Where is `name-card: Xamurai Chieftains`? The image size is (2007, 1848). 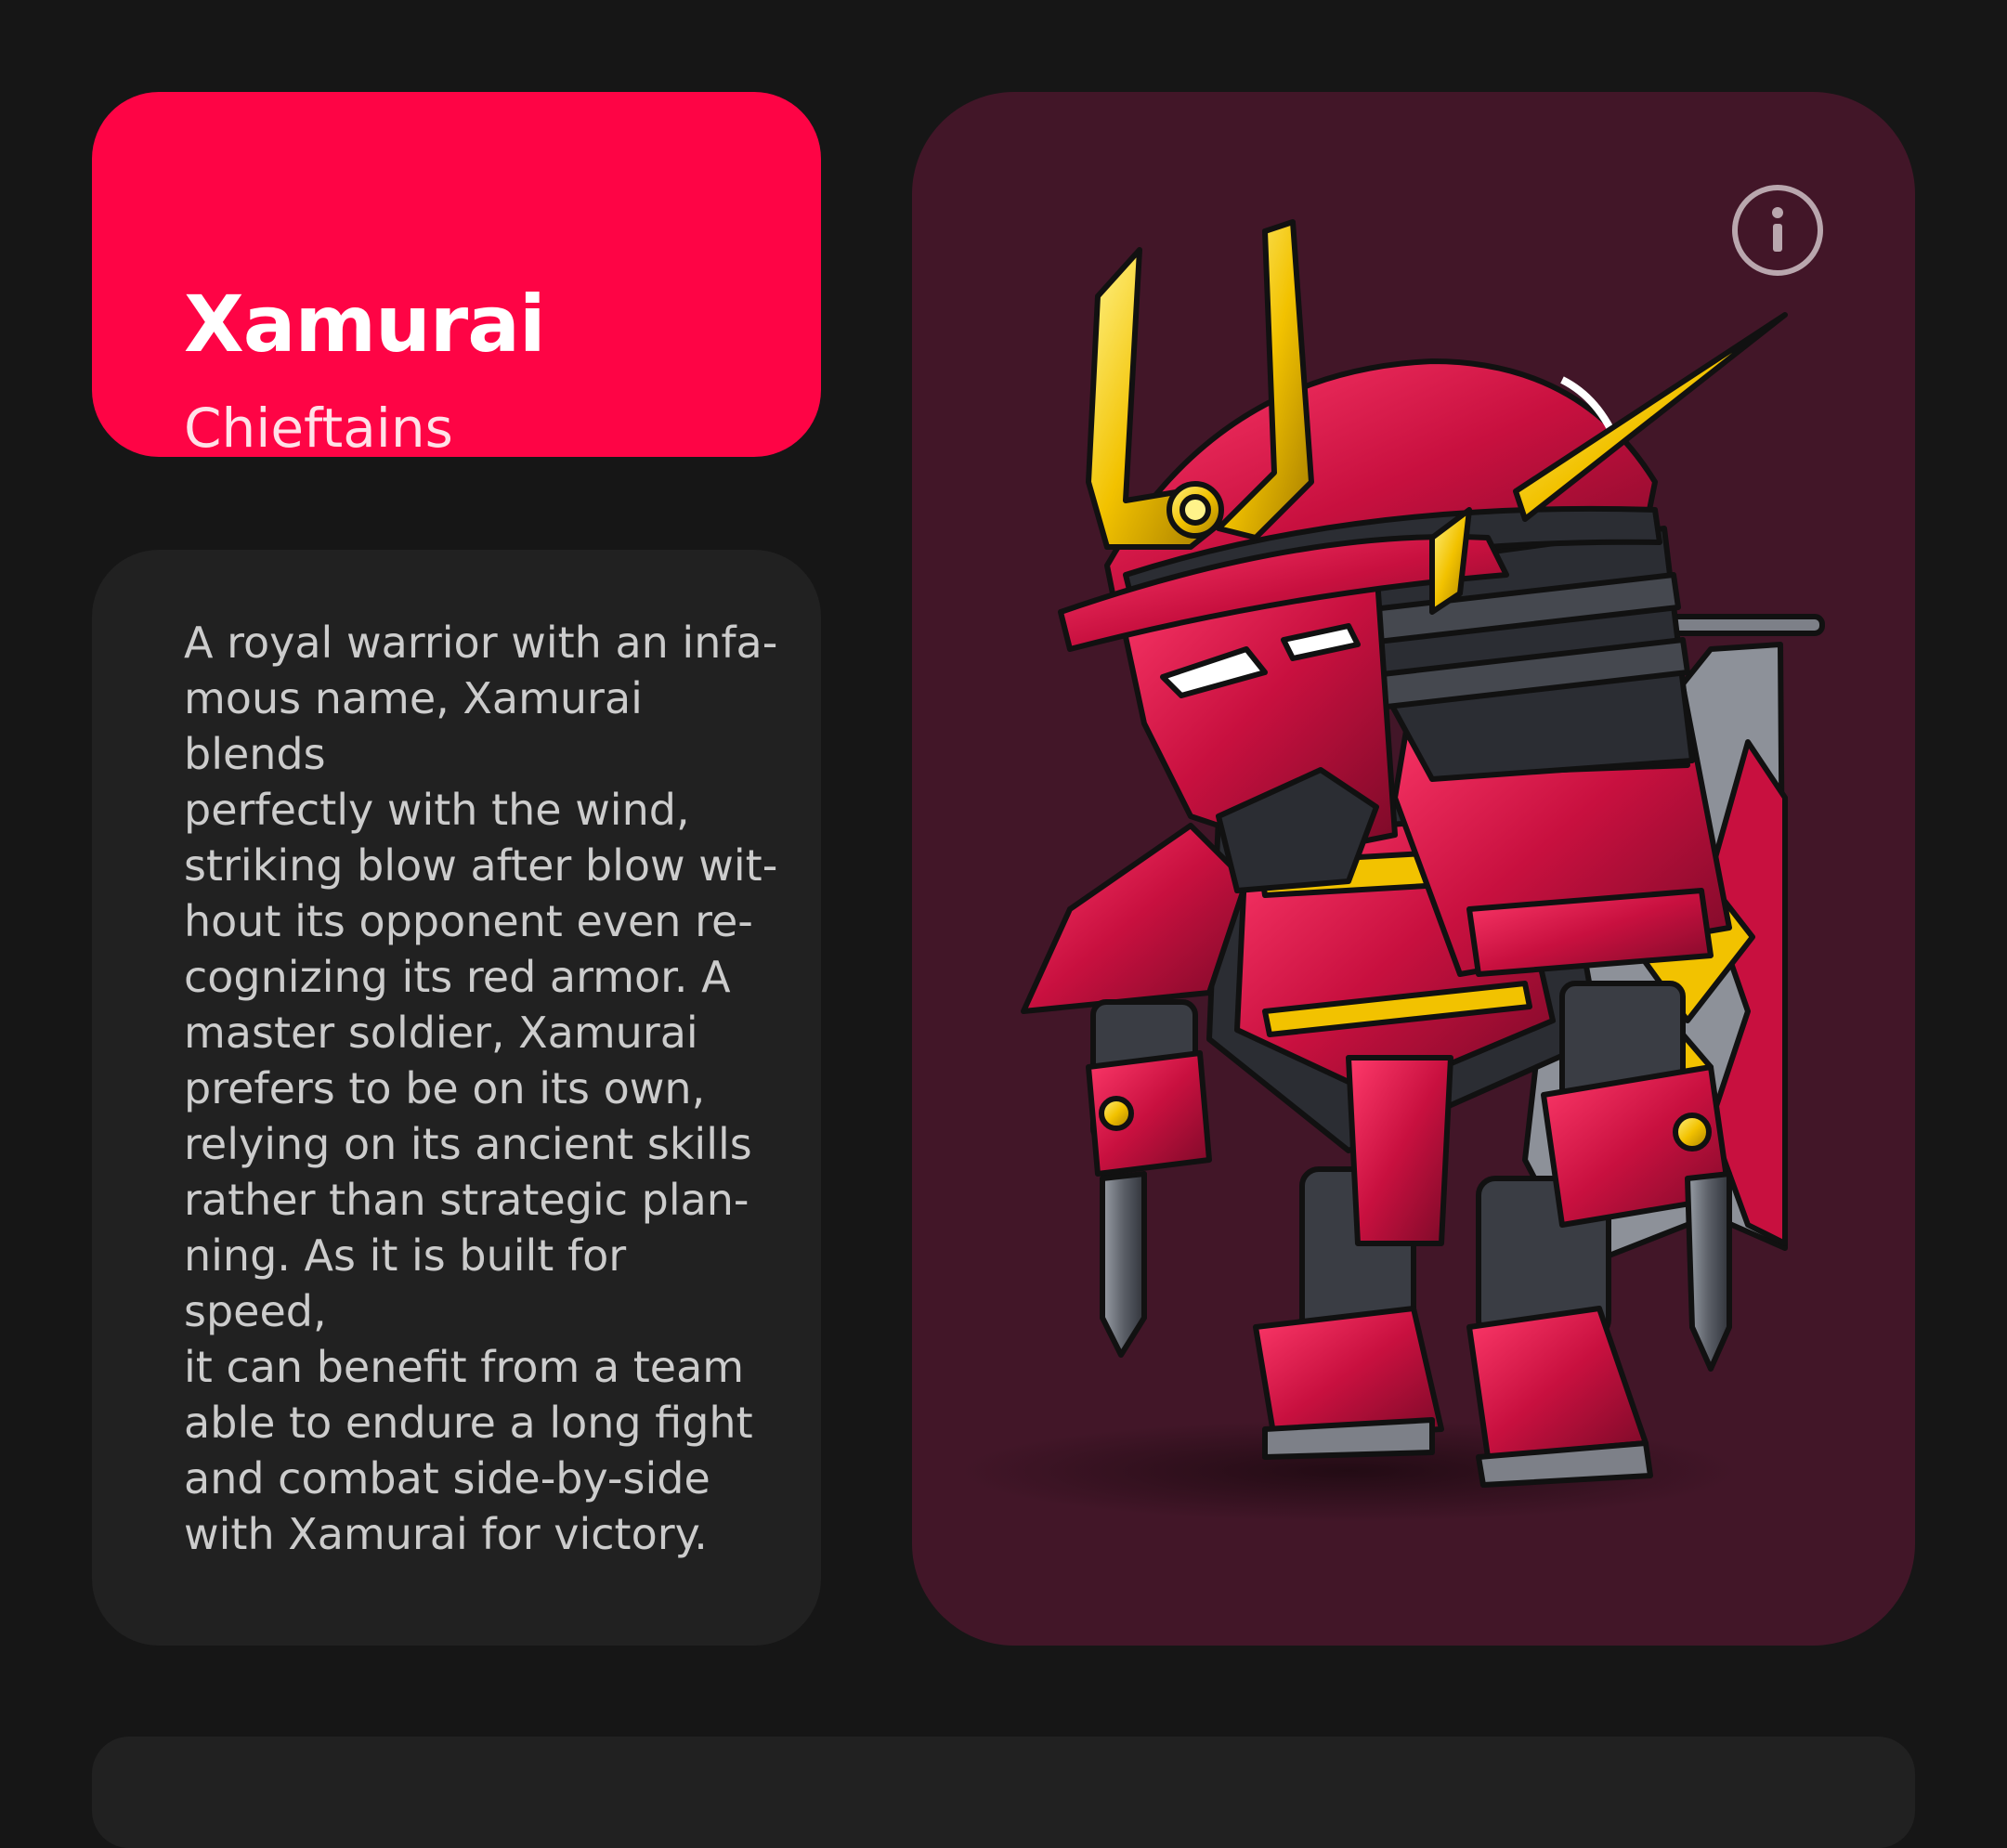
name-card: Xamurai Chieftains is located at coordinates (456, 274).